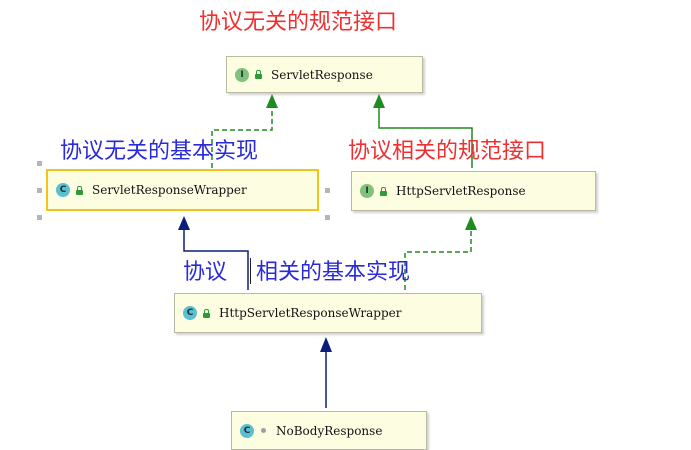 The height and width of the screenshot is (450, 691). Describe the element at coordinates (159, 151) in the screenshot. I see `annotation-left: 协议无关的基本实现` at that location.